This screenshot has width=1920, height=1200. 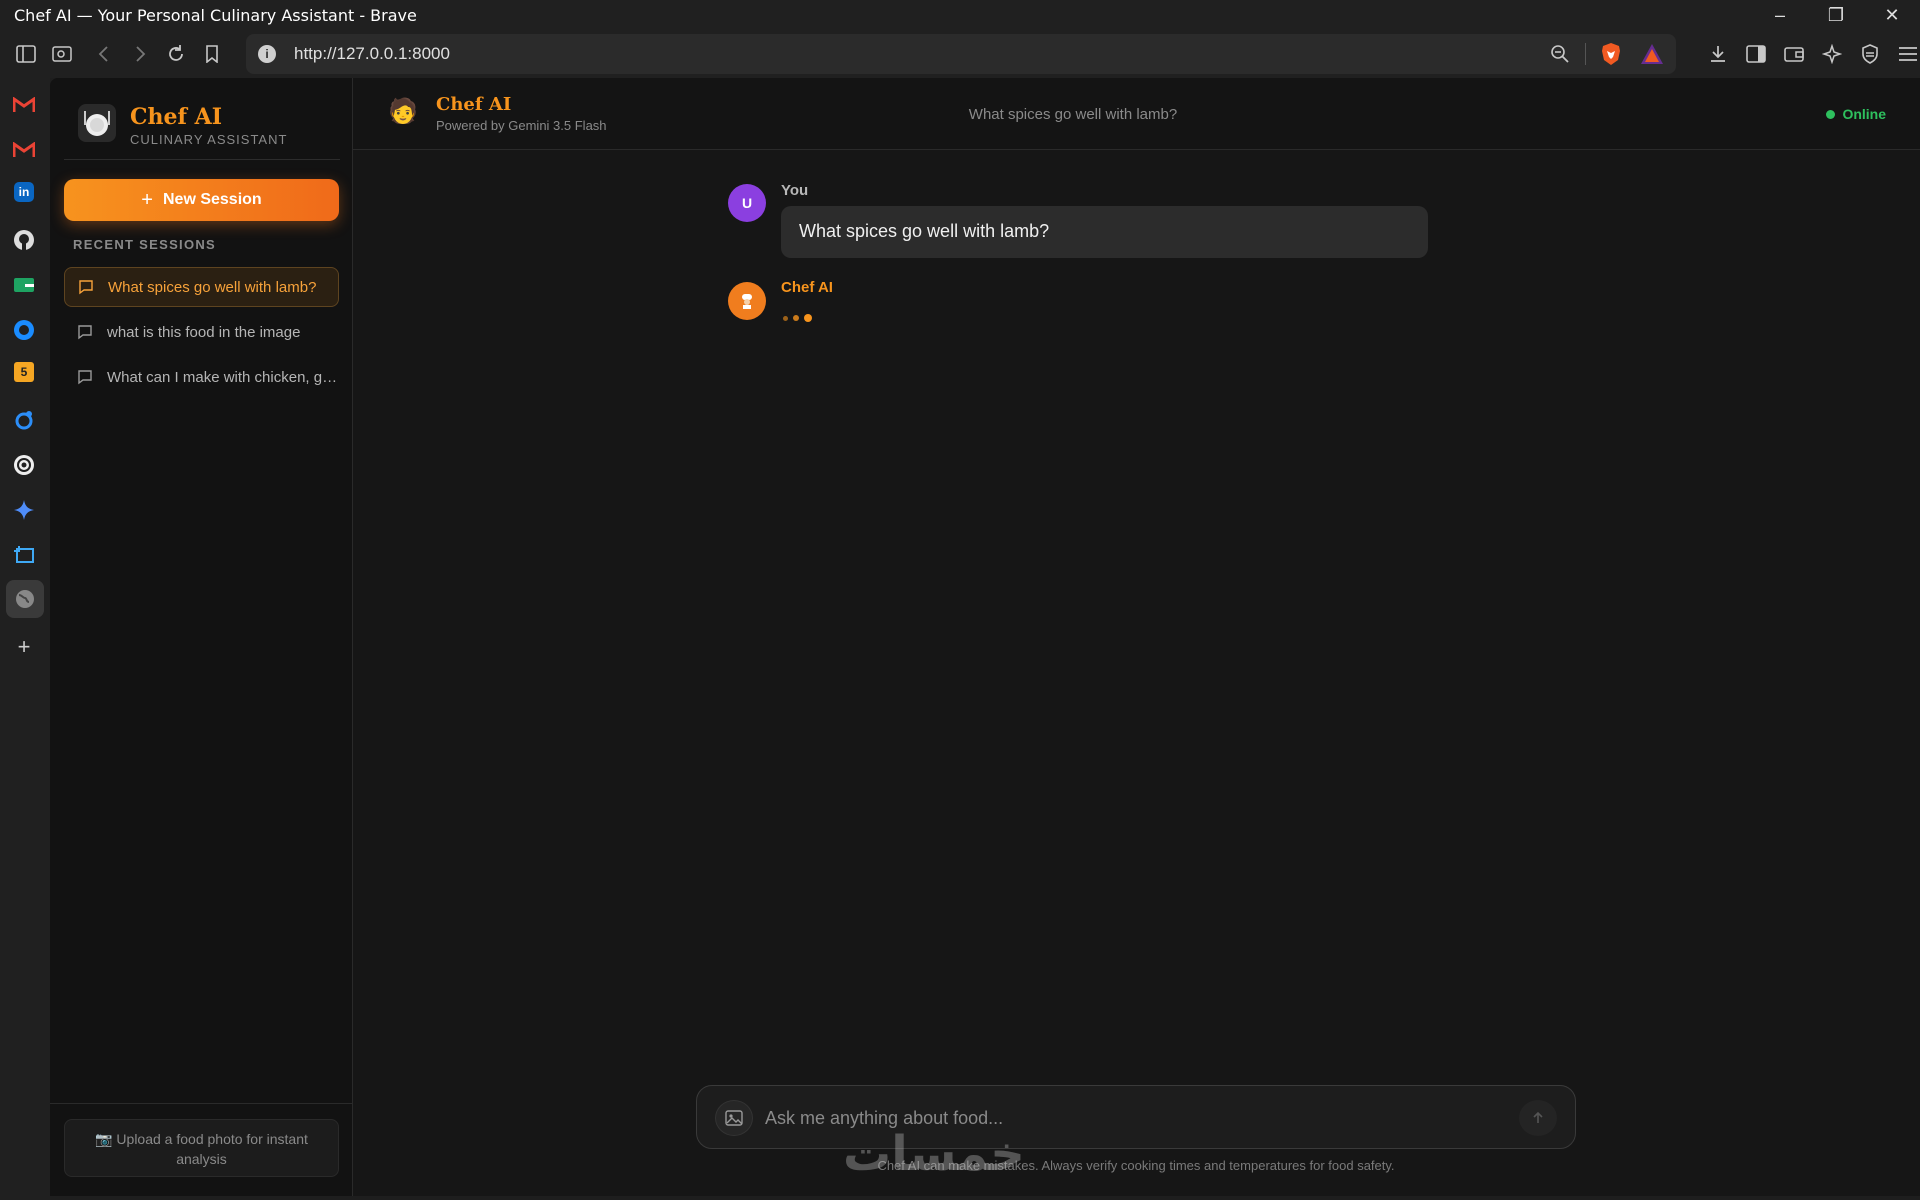 I want to click on swirl-app-icon, so click(x=24, y=420).